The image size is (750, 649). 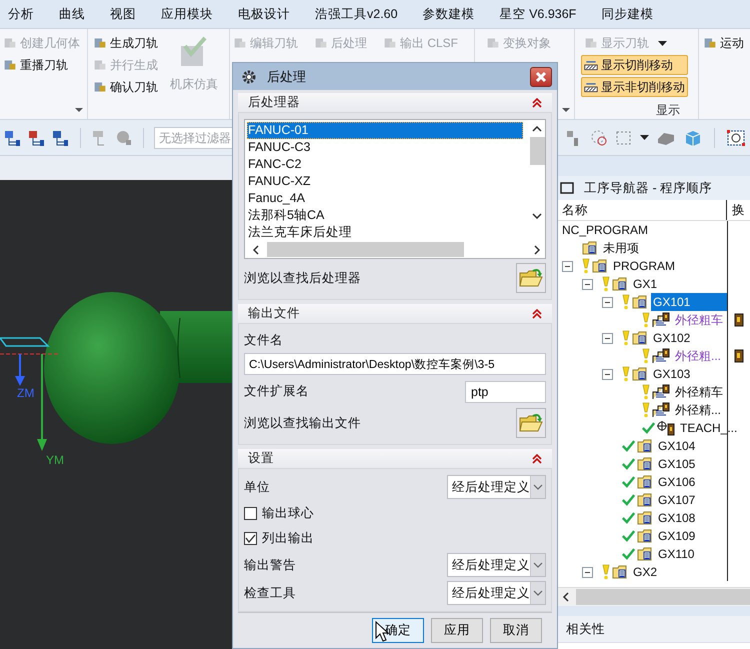 What do you see at coordinates (123, 14) in the screenshot?
I see `menu-item: 视图` at bounding box center [123, 14].